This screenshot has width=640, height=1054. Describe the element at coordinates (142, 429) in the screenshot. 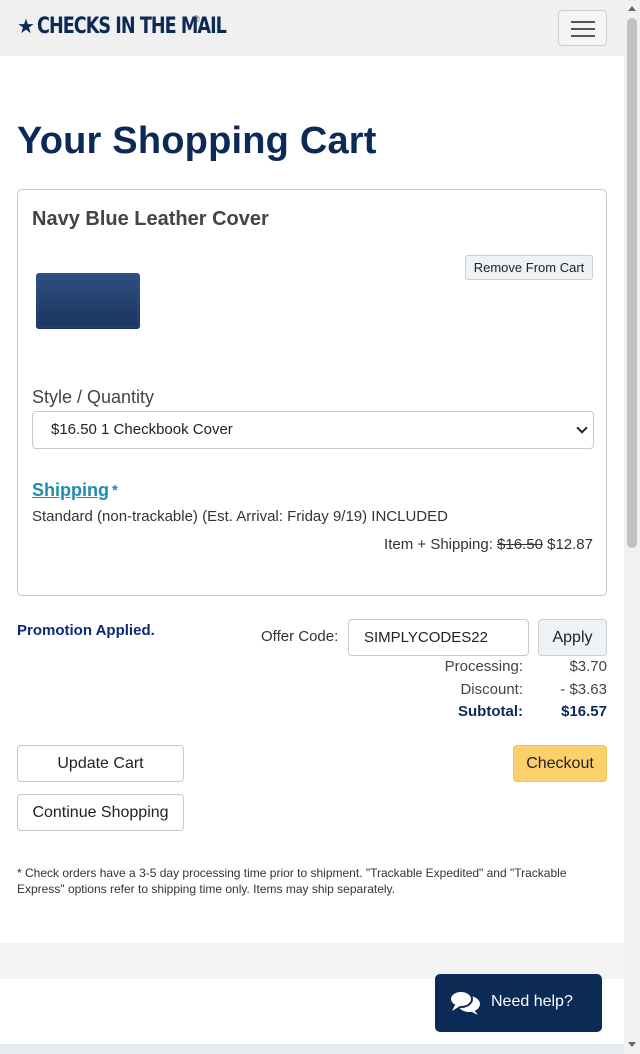

I see `style-selected-value: $16.50 1 Checkbook Cover` at that location.